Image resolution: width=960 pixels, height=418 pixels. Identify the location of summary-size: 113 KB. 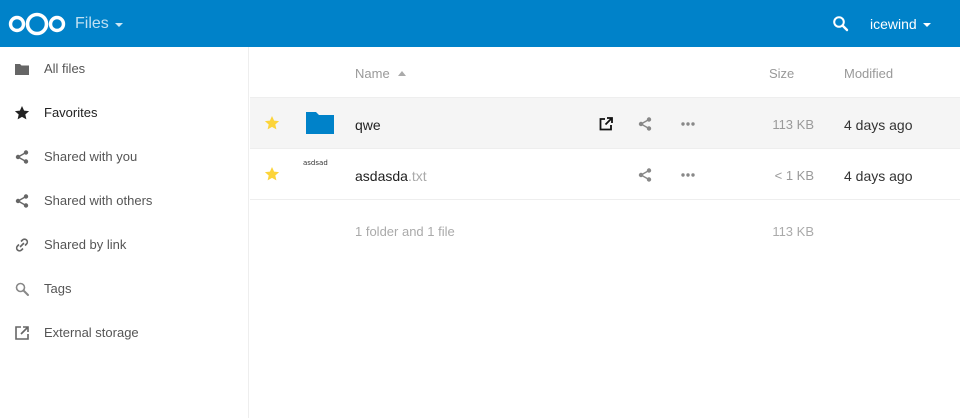
(793, 231).